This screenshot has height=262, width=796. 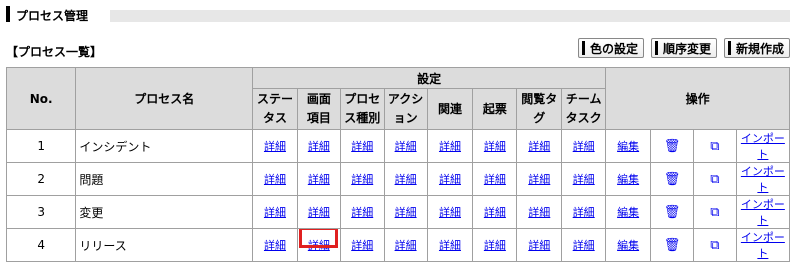 I want to click on header-setting-view-tag: 閲覧タグ, so click(x=539, y=109).